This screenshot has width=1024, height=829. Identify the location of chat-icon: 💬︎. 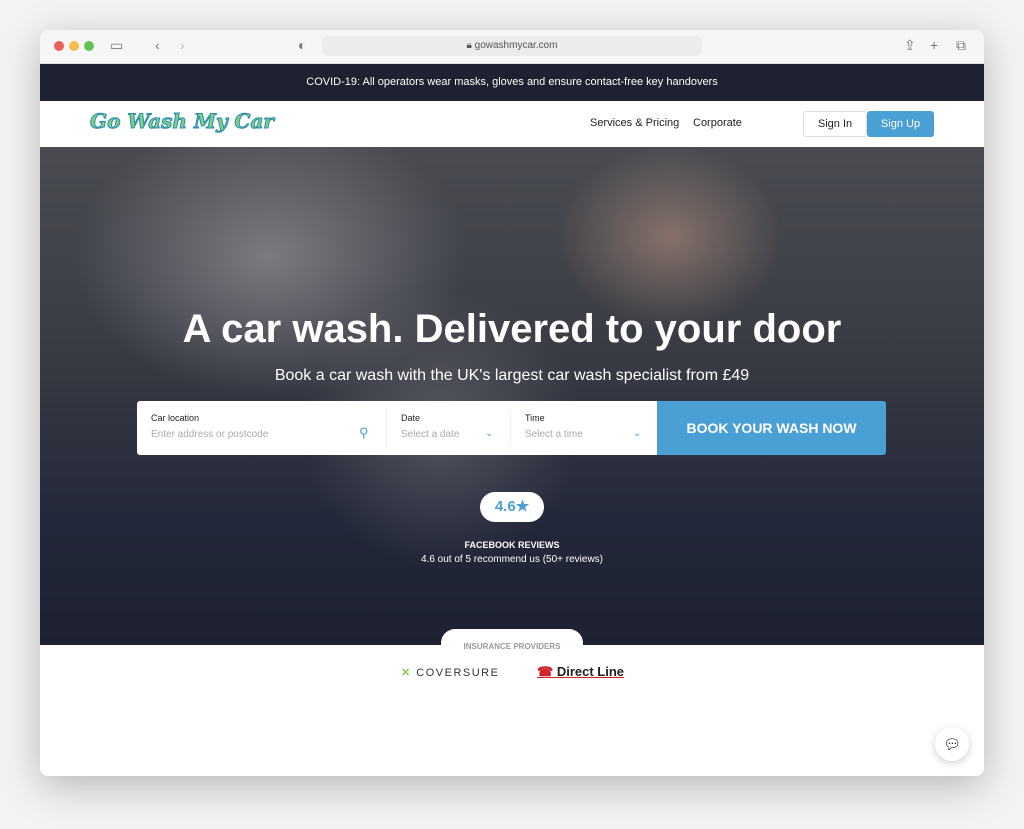
(952, 744).